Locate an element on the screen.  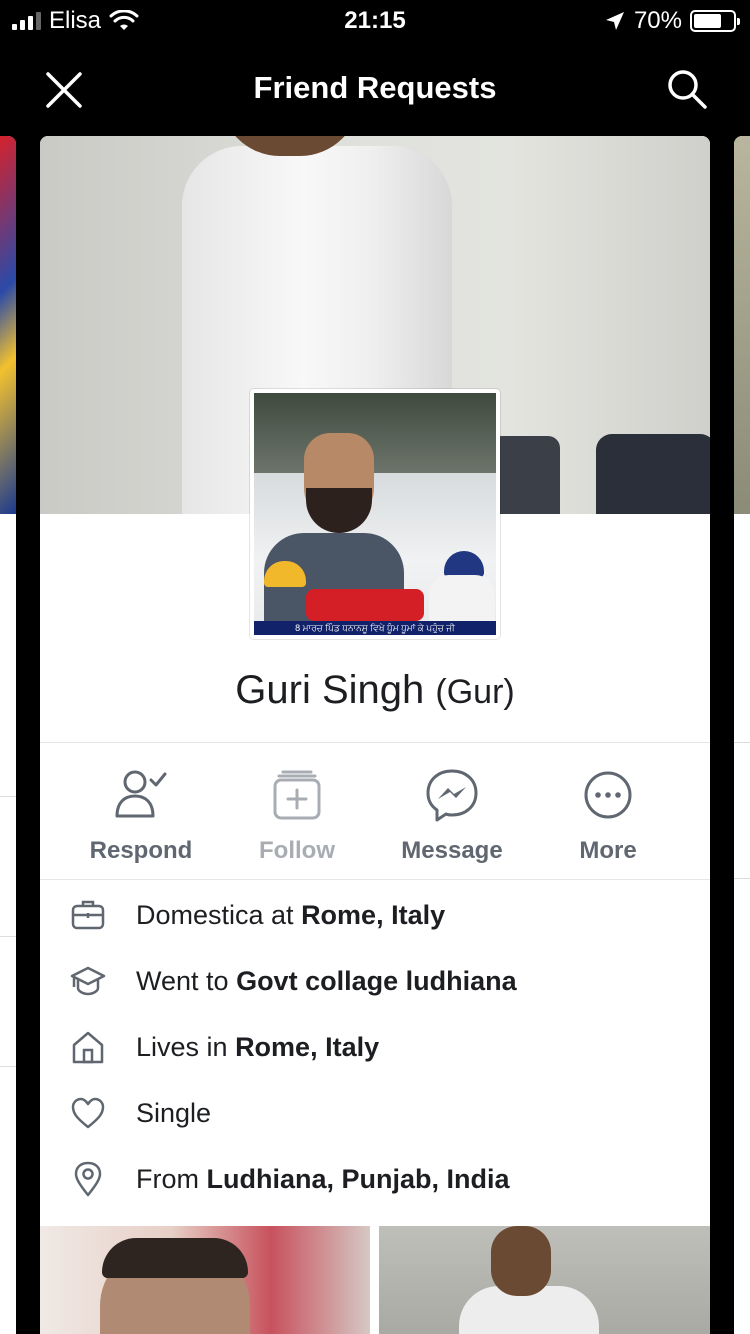
lives-text: Lives in Rome, Italy is located at coordinates (258, 1046).